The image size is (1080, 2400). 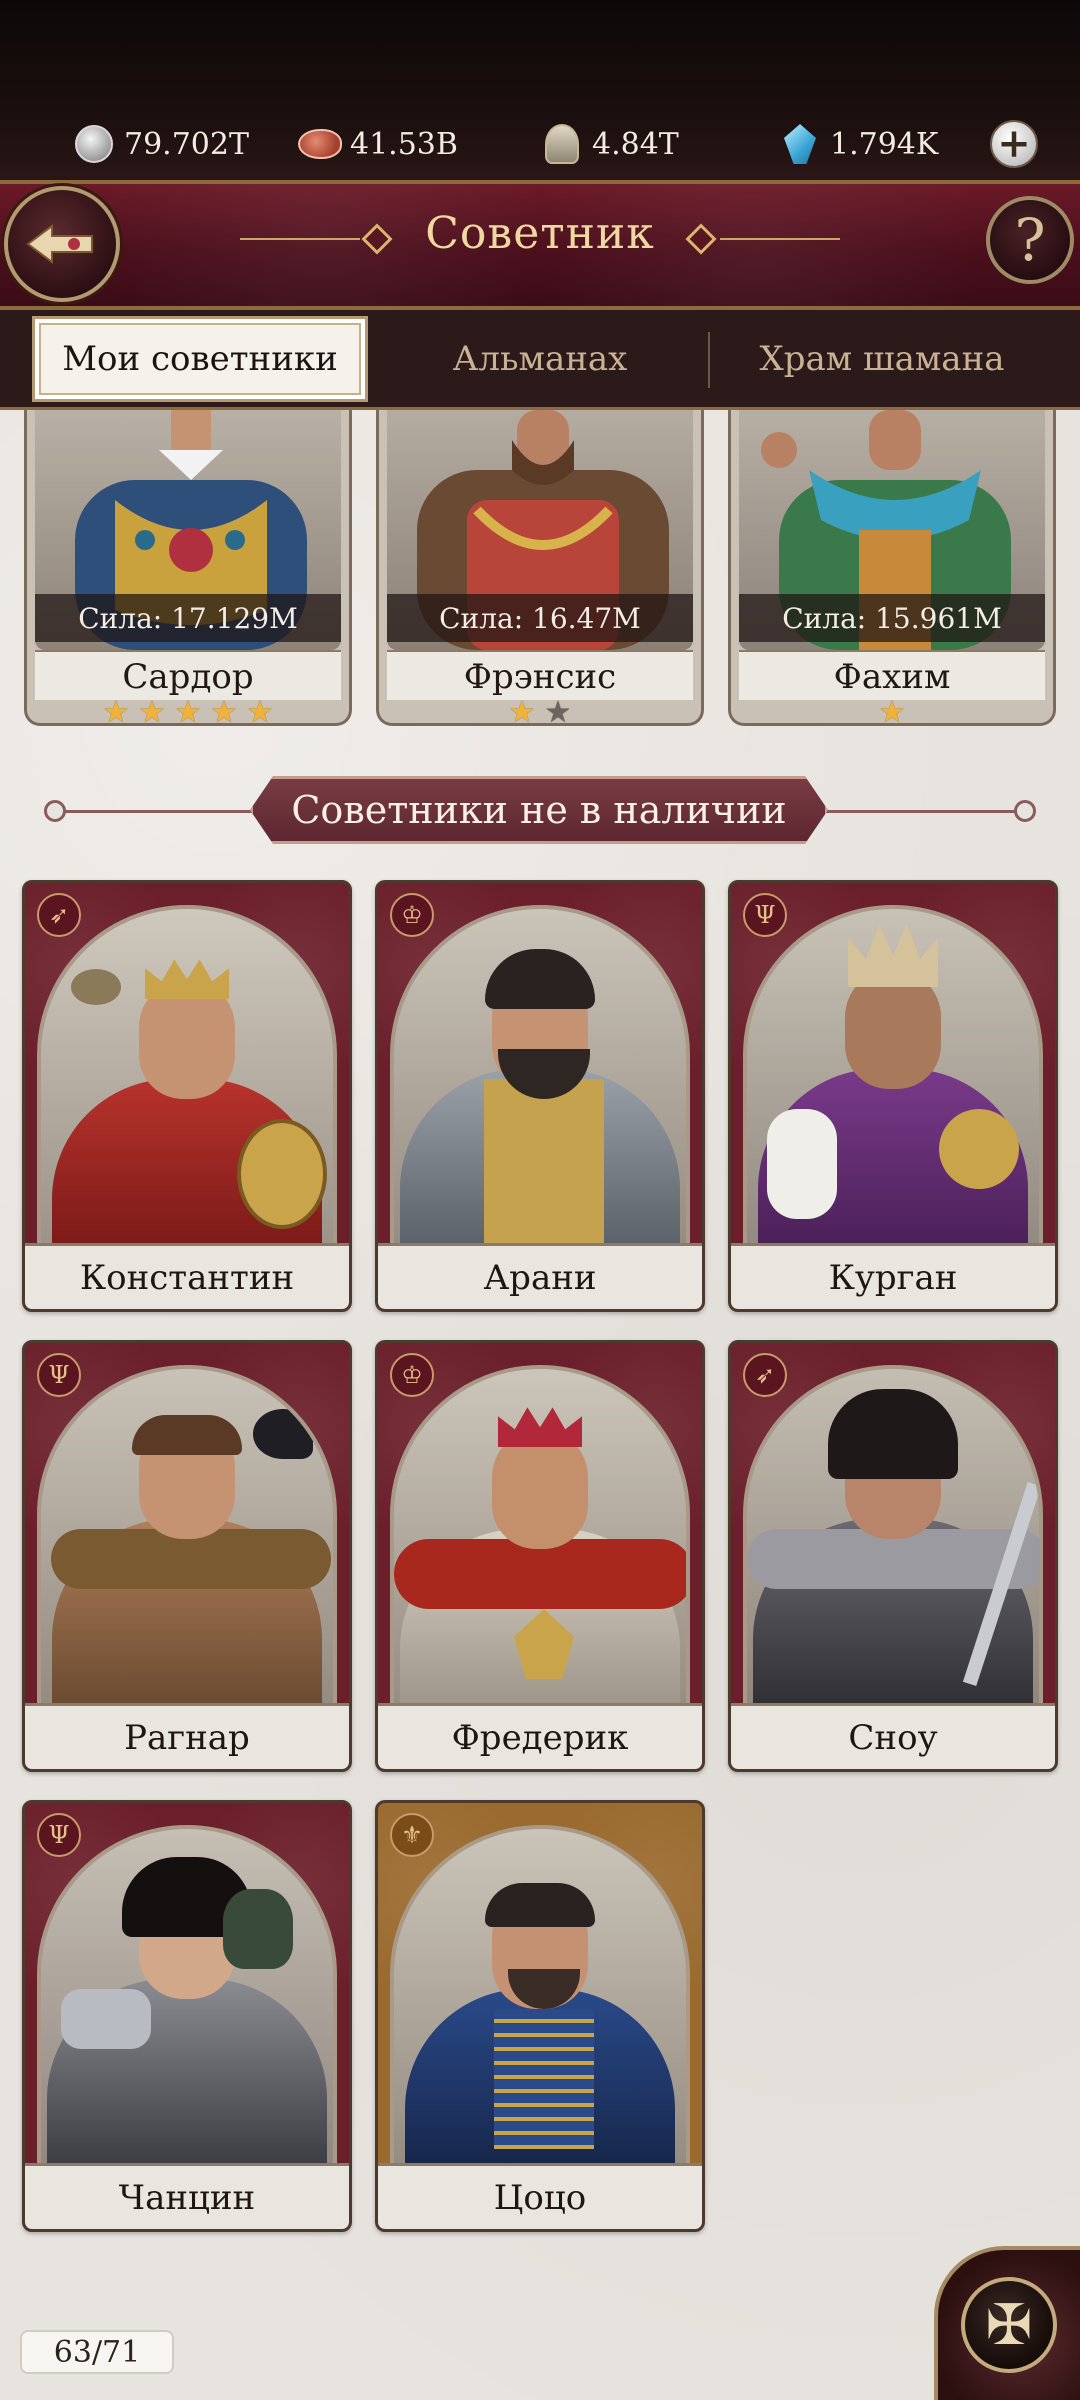 I want to click on resource-meat: 41.53B, so click(x=378, y=144).